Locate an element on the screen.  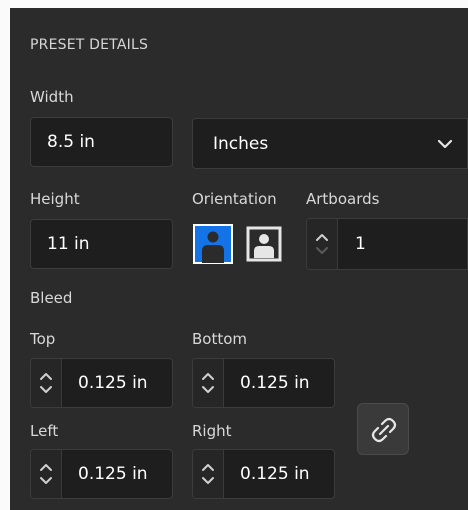
artboards-stepper-buttons is located at coordinates (322, 244).